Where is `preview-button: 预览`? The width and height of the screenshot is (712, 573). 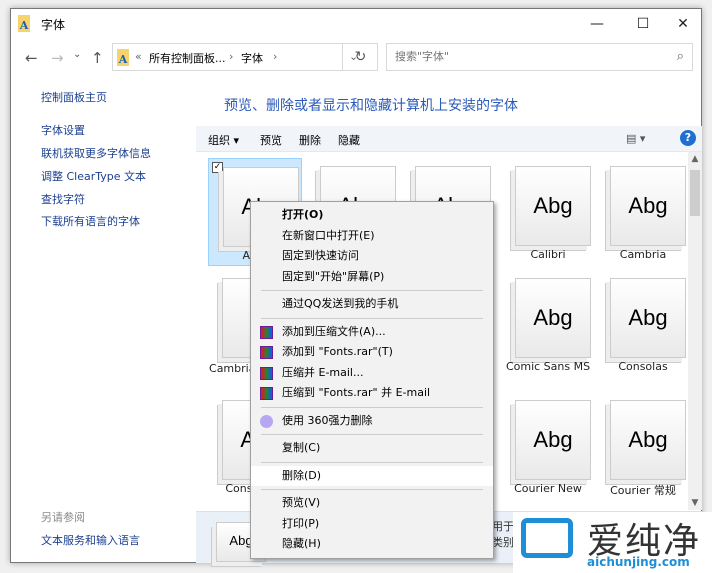
preview-button: 预览 is located at coordinates (271, 140).